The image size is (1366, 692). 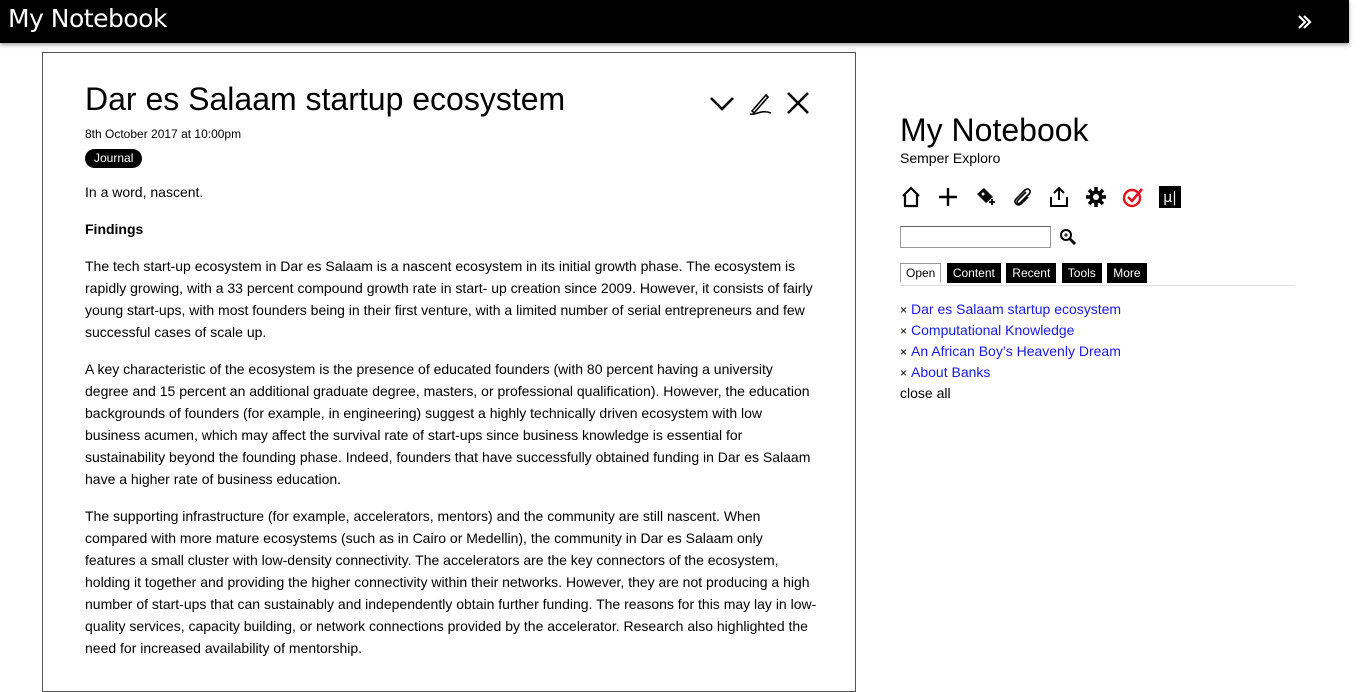 What do you see at coordinates (1010, 393) in the screenshot?
I see `close-all-button: close all` at bounding box center [1010, 393].